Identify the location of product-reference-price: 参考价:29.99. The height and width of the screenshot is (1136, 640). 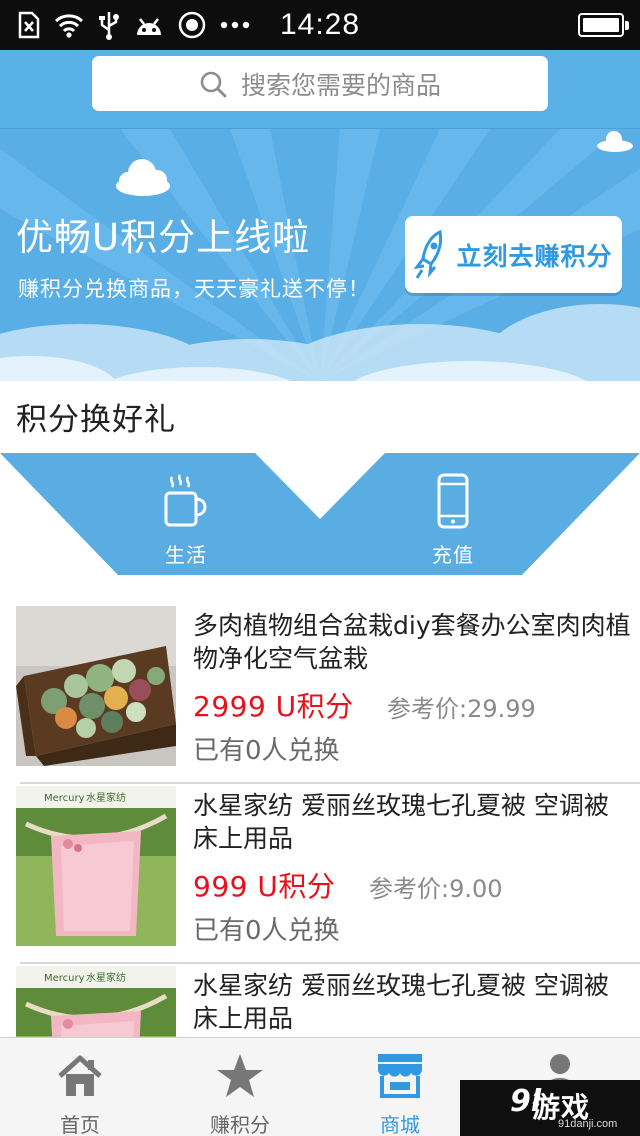
(461, 709).